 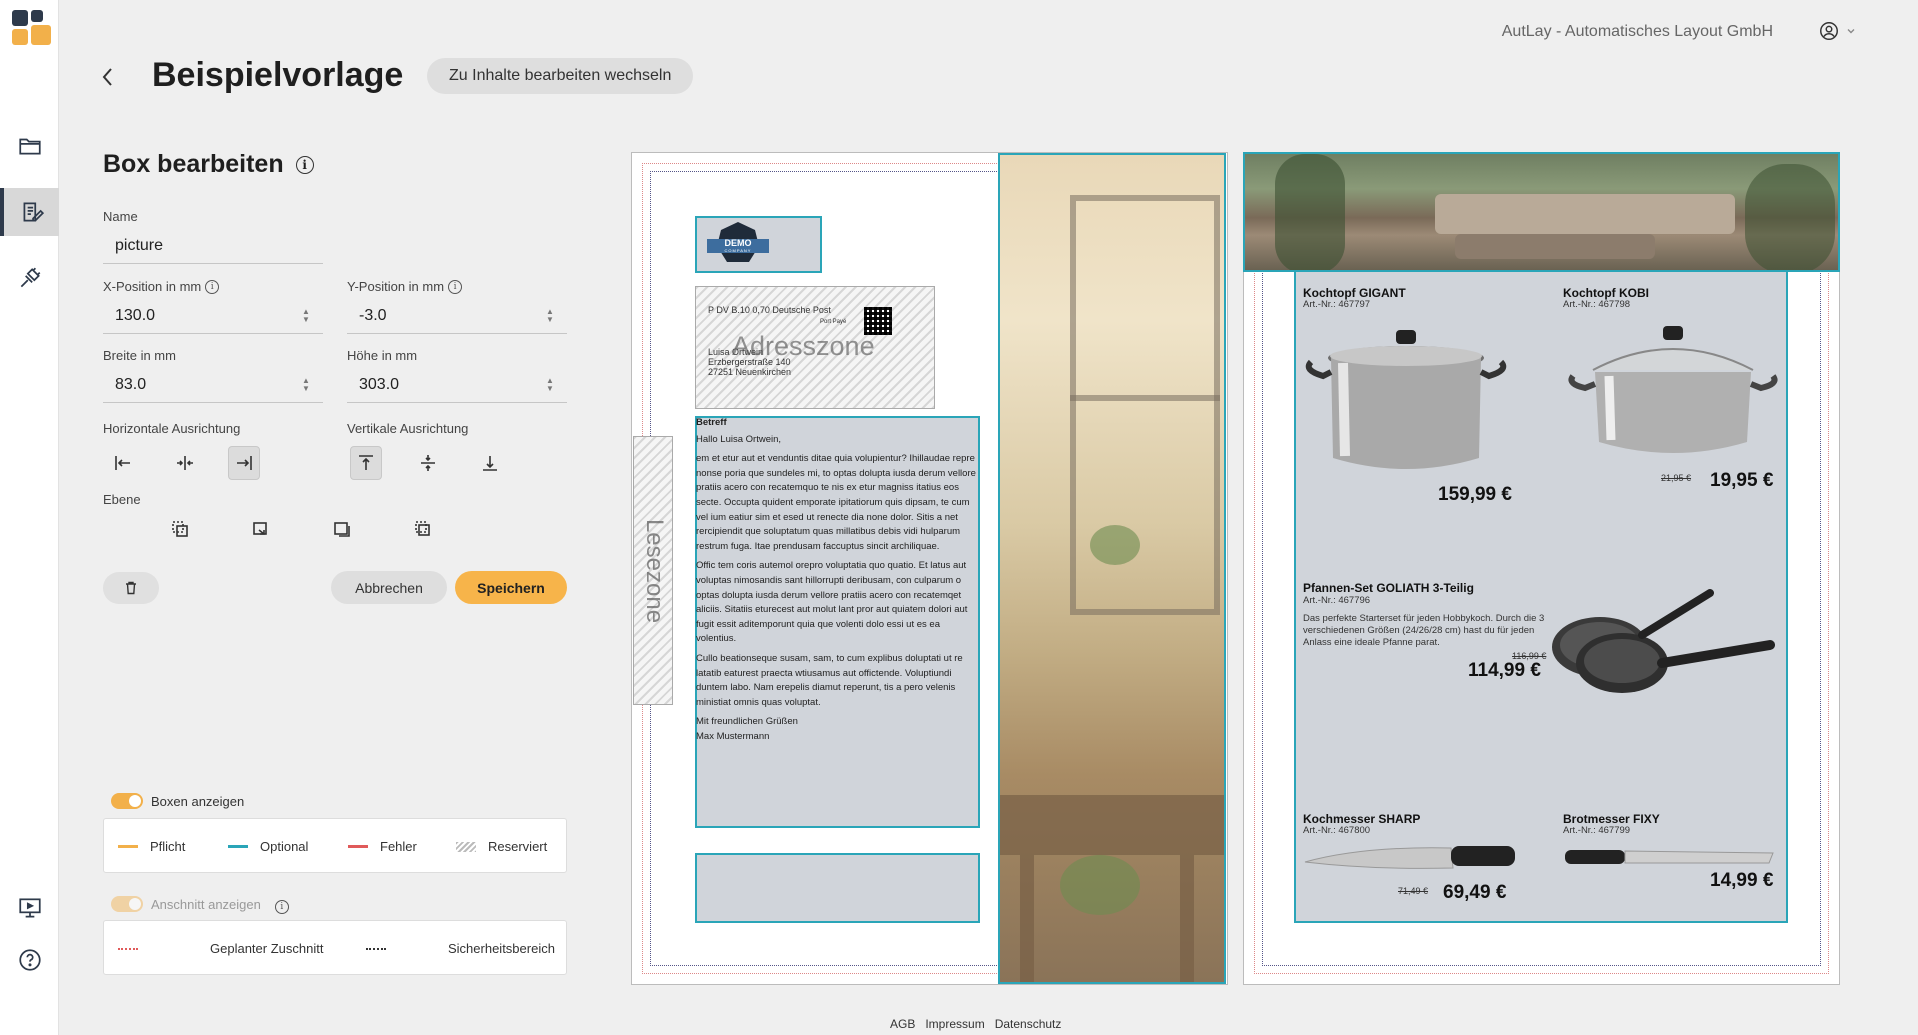 I want to click on legend-safety-area: Sicherheitsbereich, so click(x=460, y=948).